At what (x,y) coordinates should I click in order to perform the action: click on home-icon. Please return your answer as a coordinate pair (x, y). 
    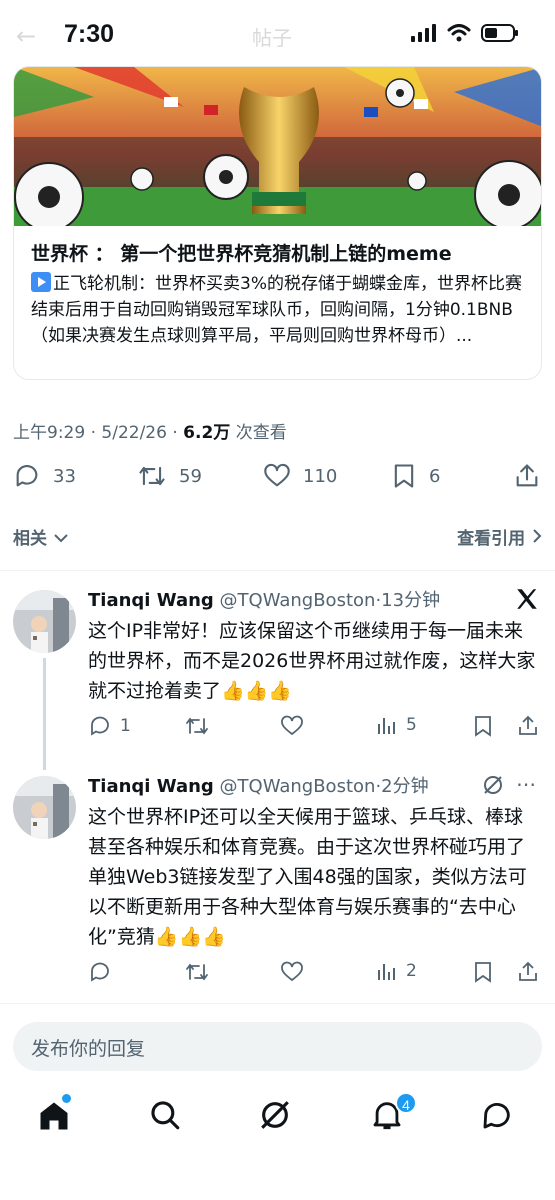
    Looking at the image, I should click on (54, 1116).